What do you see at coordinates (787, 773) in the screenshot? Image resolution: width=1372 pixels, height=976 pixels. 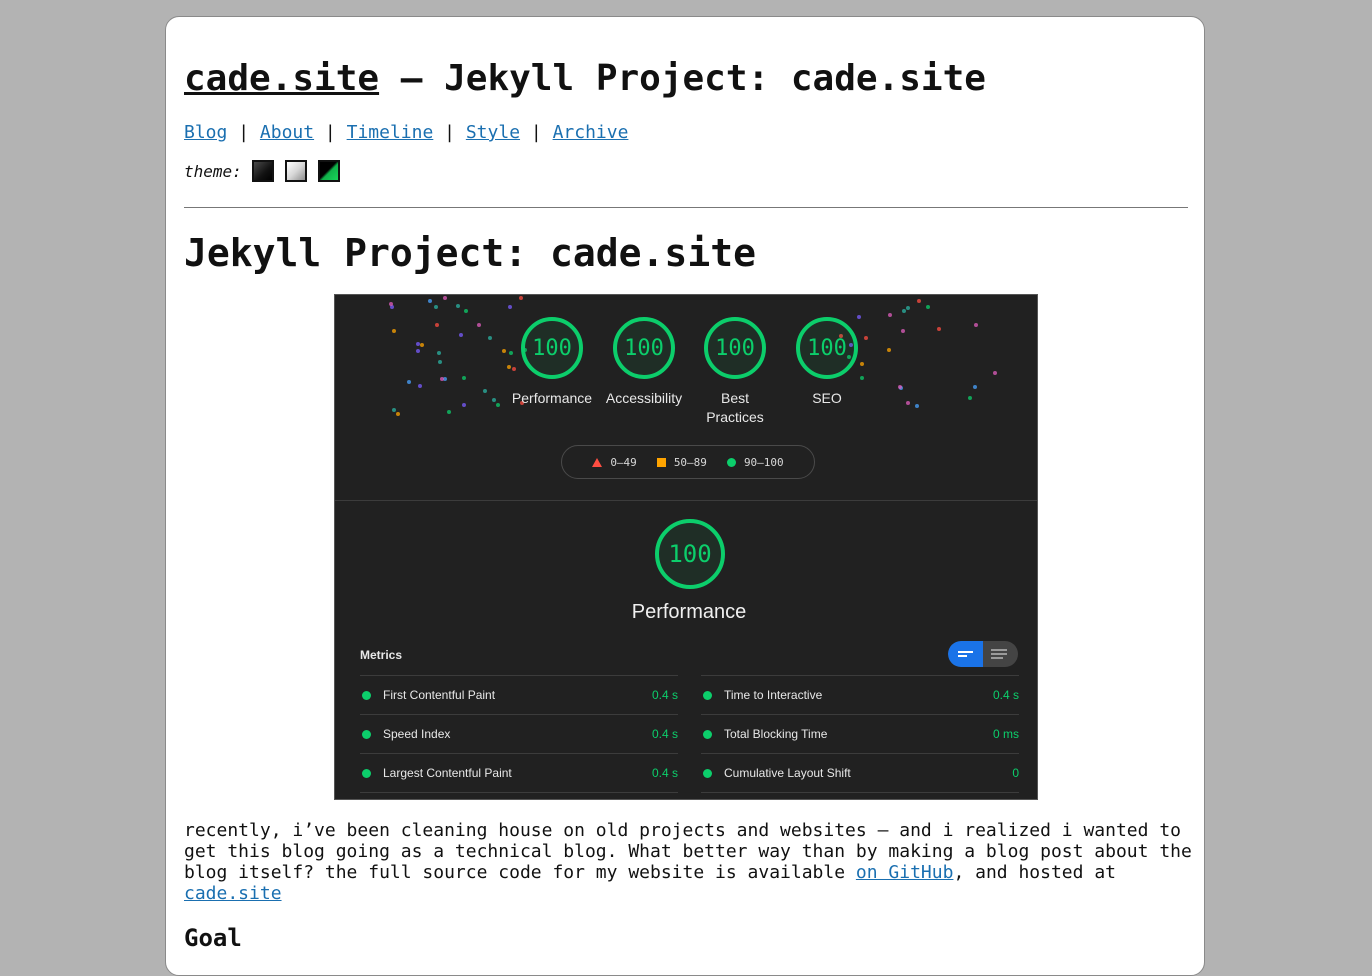 I see `metric-name: Cumulative Layout Shift` at bounding box center [787, 773].